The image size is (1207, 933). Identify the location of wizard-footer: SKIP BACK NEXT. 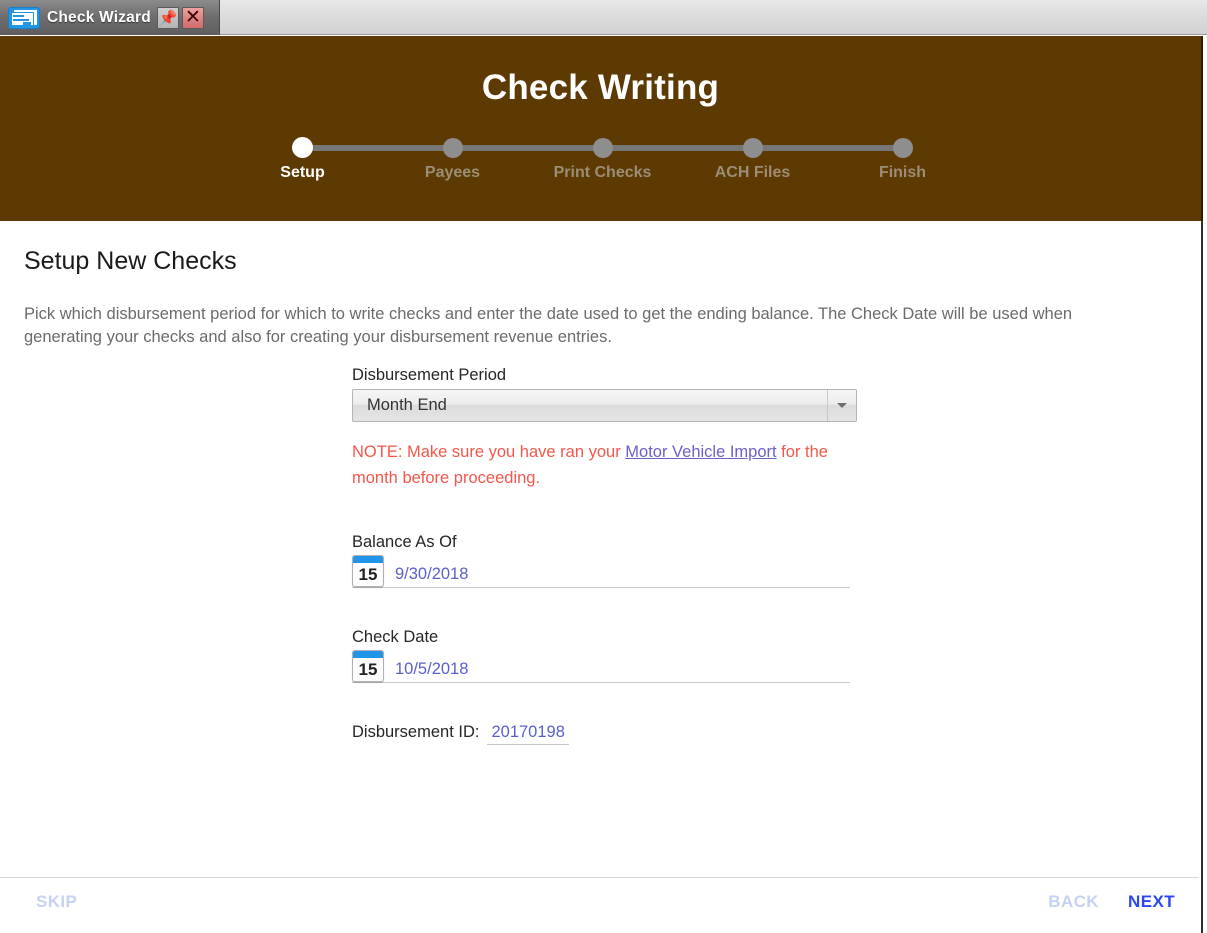
(599, 905).